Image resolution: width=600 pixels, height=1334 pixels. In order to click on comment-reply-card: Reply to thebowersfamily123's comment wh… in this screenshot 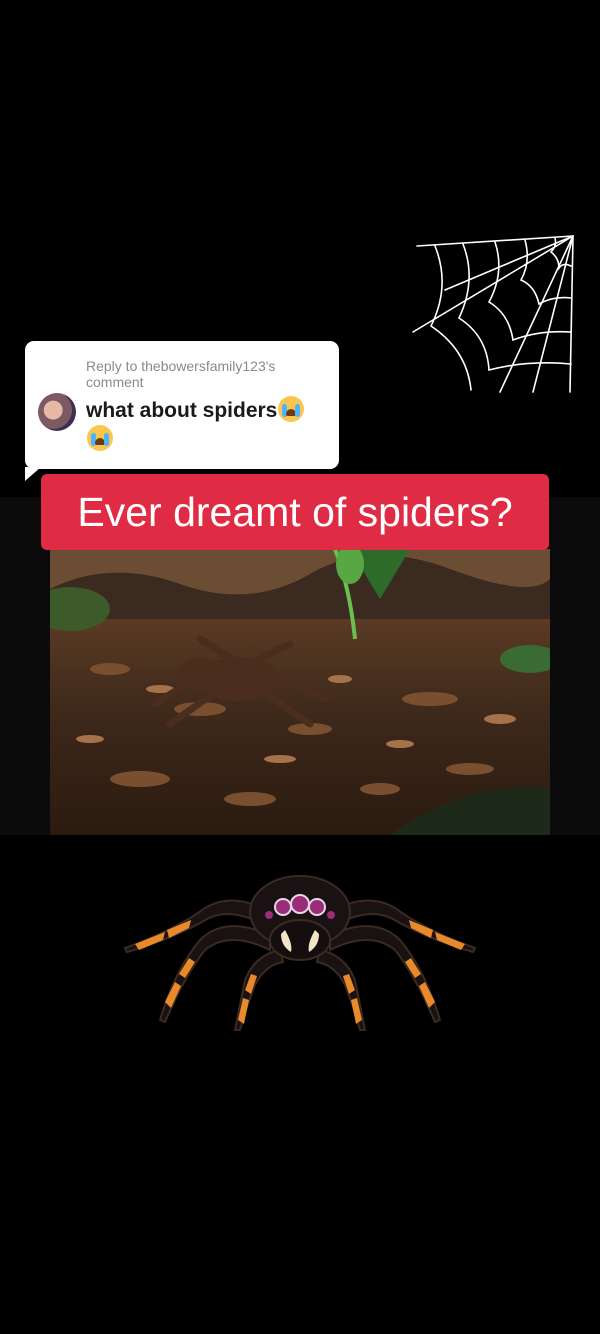, I will do `click(182, 411)`.